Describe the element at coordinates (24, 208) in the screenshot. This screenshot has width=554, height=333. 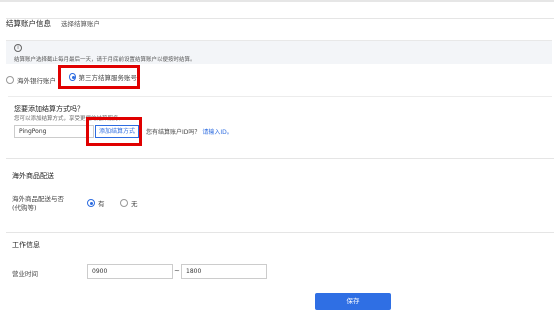
I see `shipping-label-line2: (代购等)` at that location.